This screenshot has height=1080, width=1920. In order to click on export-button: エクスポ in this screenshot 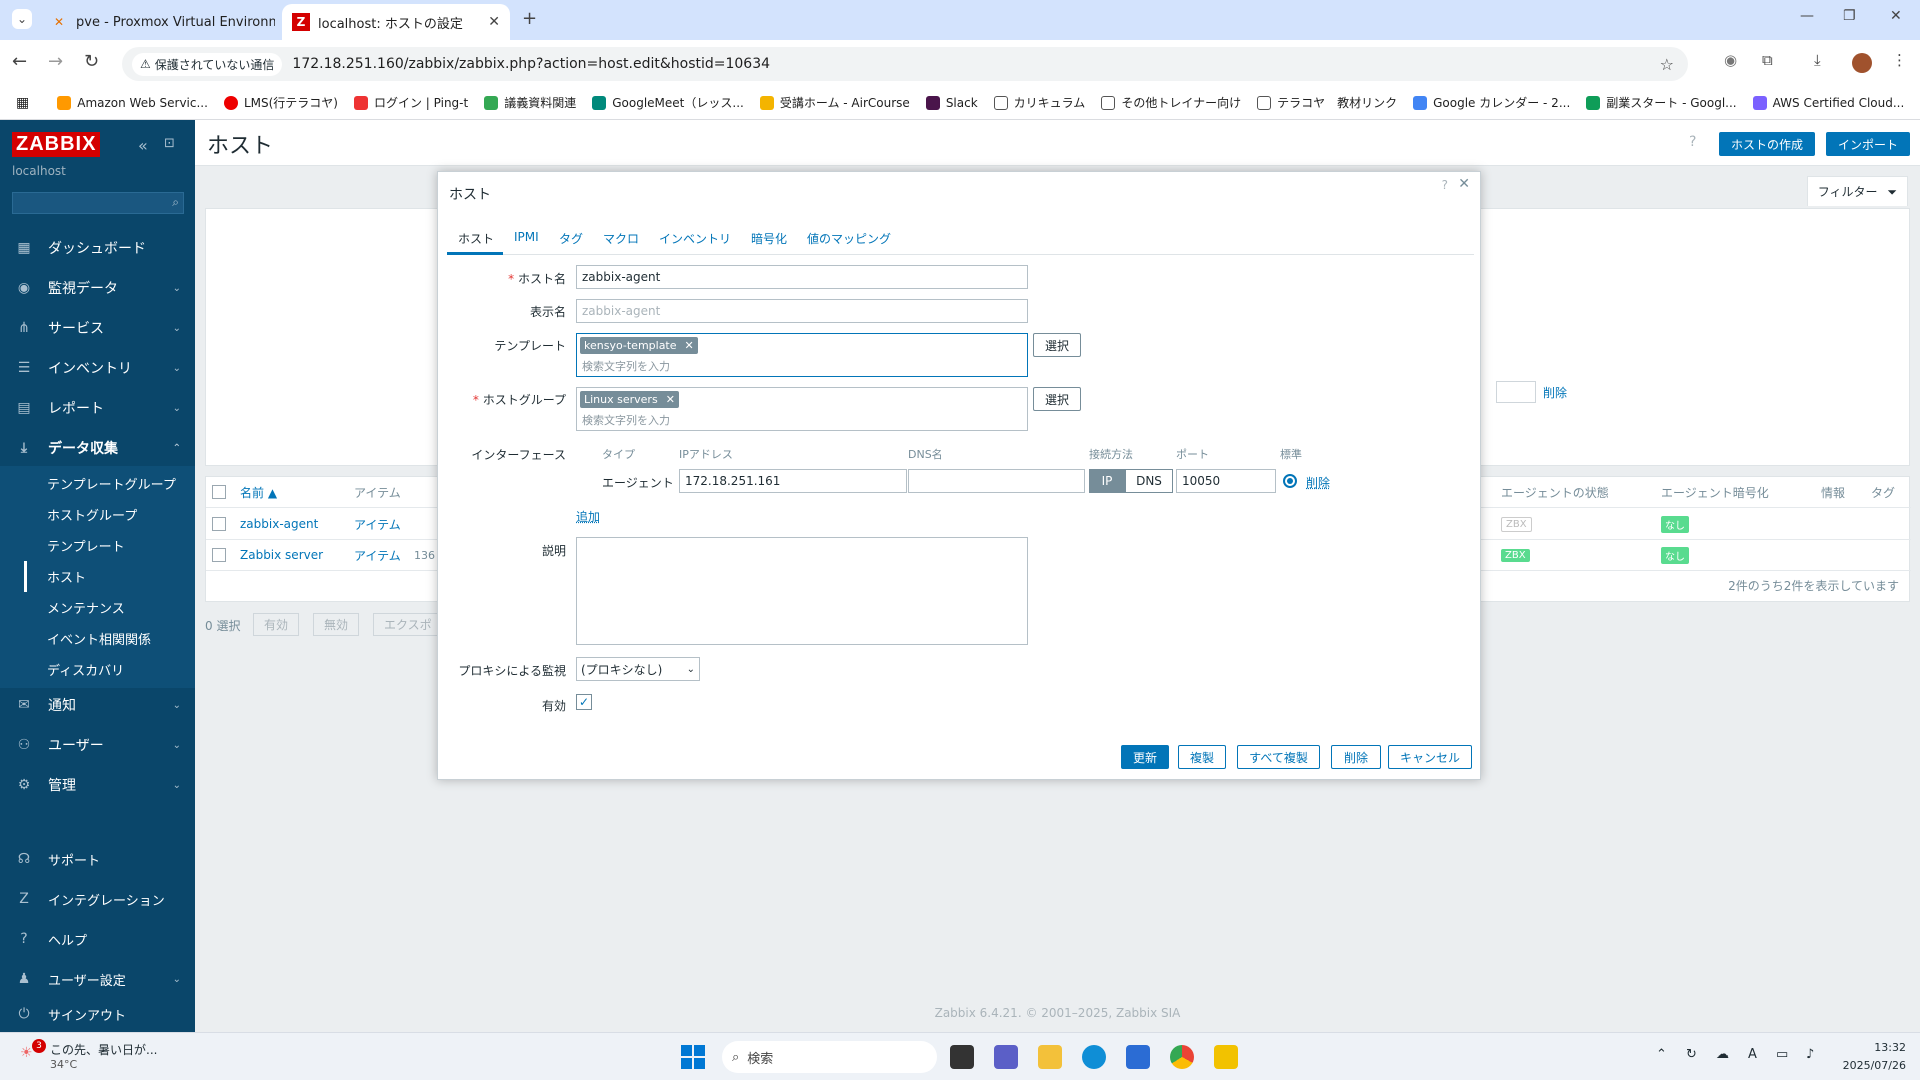, I will do `click(408, 624)`.